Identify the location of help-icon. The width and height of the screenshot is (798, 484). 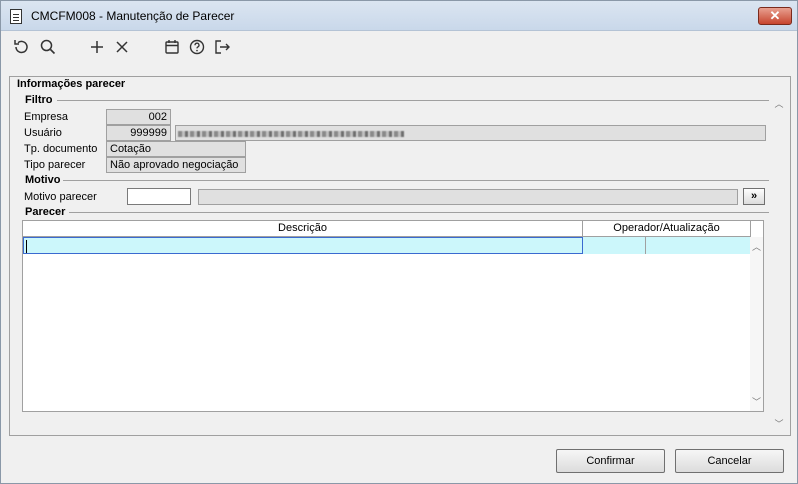
(197, 47).